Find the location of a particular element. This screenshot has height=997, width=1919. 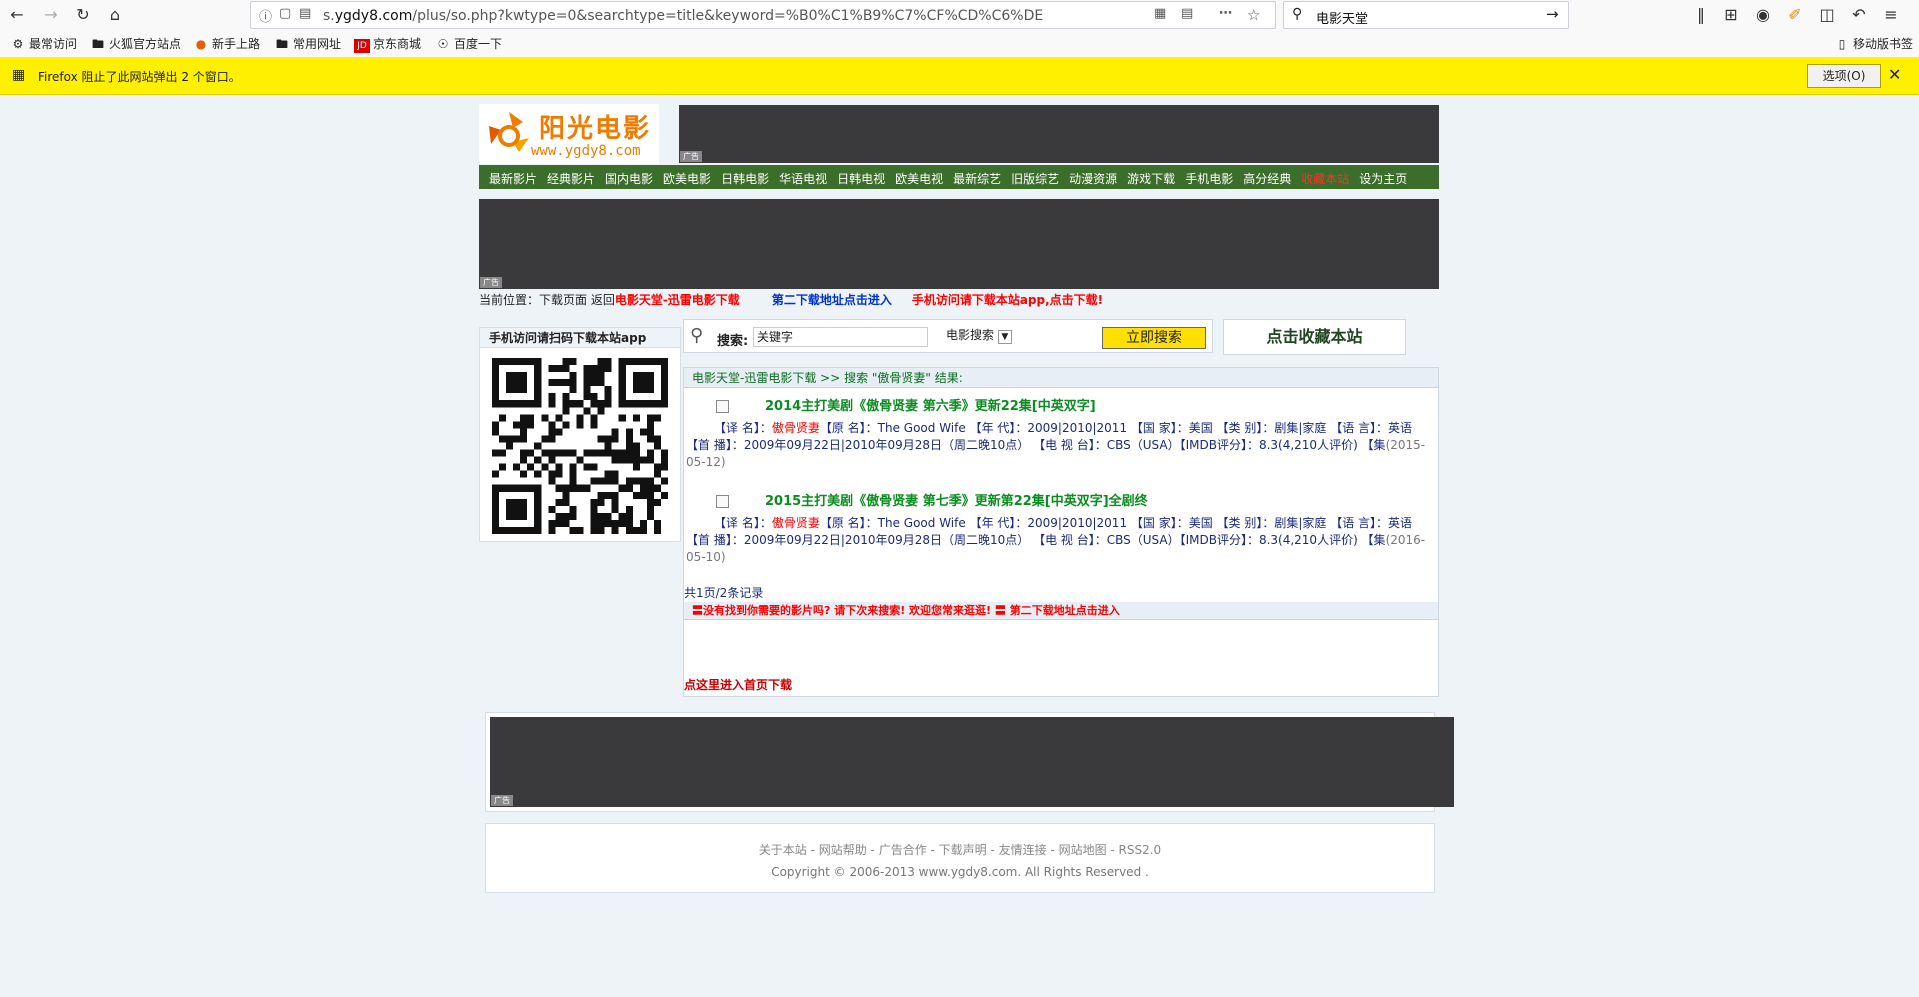

search-type-select: 电影搜索 ▼ is located at coordinates (979, 335).